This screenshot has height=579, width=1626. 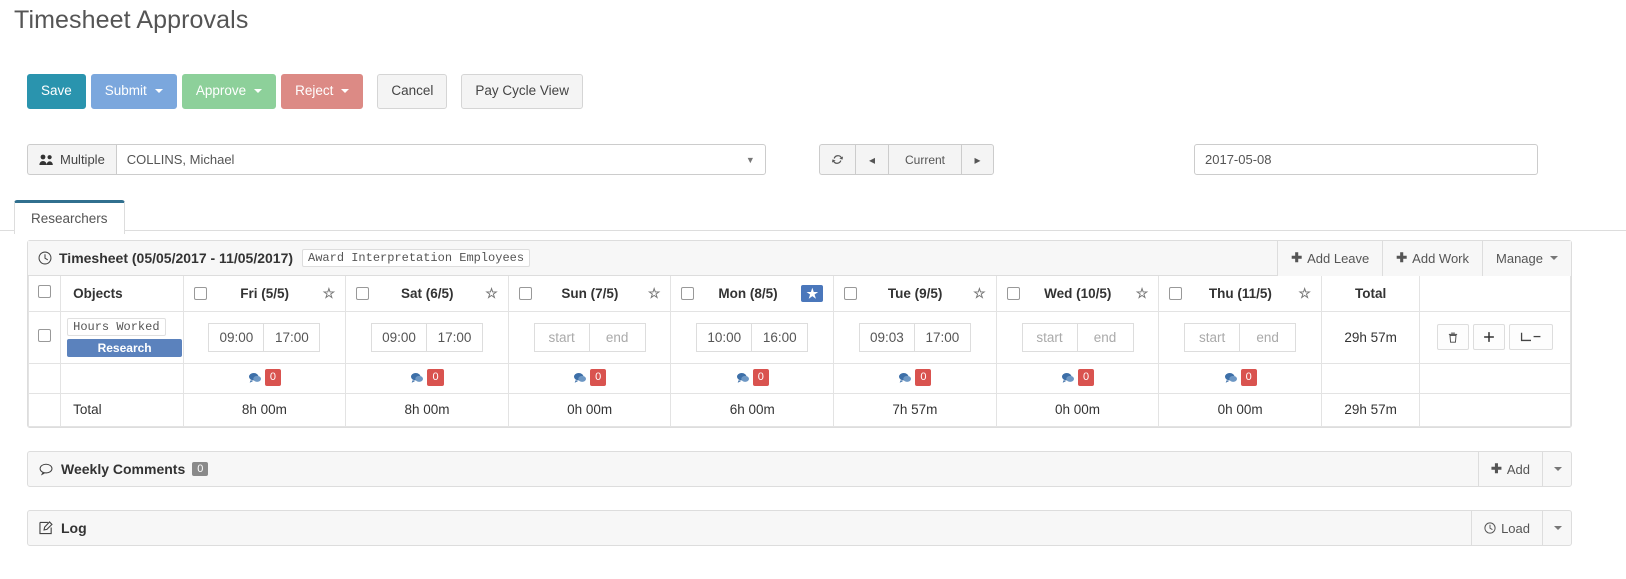 I want to click on star-icon-tue: ☆, so click(x=979, y=293).